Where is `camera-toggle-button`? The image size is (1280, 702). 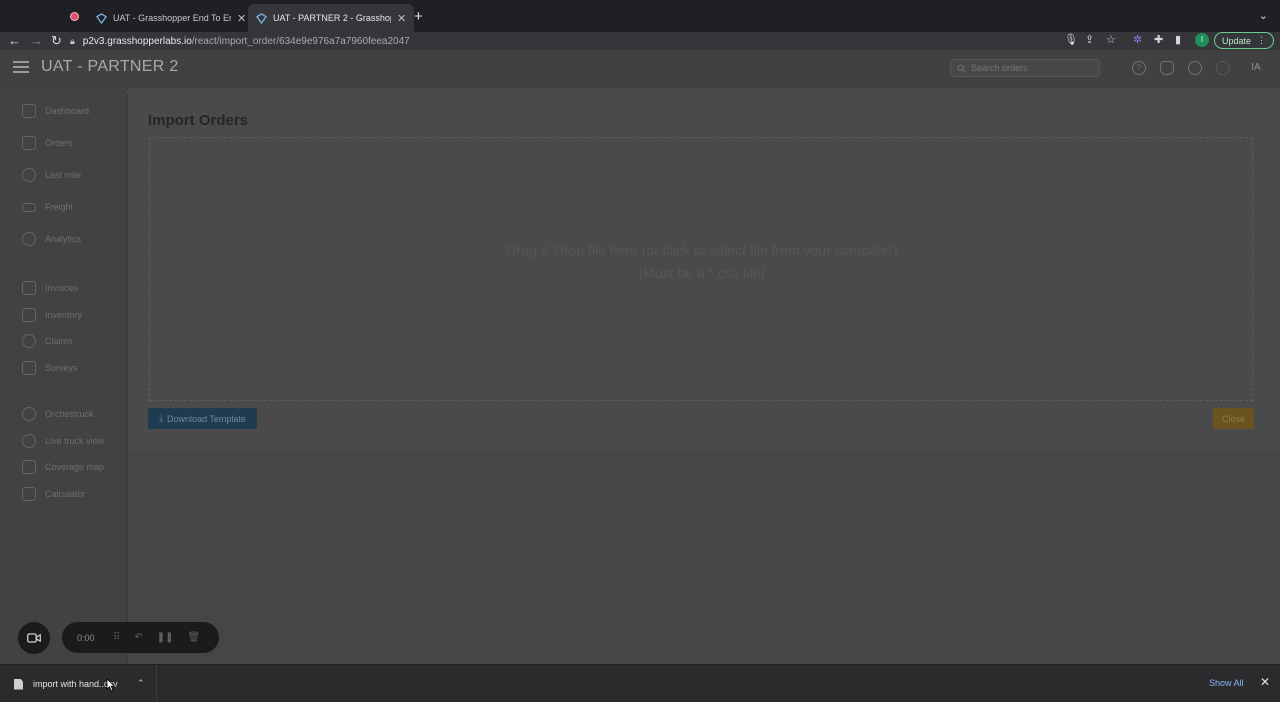
camera-toggle-button is located at coordinates (34, 638).